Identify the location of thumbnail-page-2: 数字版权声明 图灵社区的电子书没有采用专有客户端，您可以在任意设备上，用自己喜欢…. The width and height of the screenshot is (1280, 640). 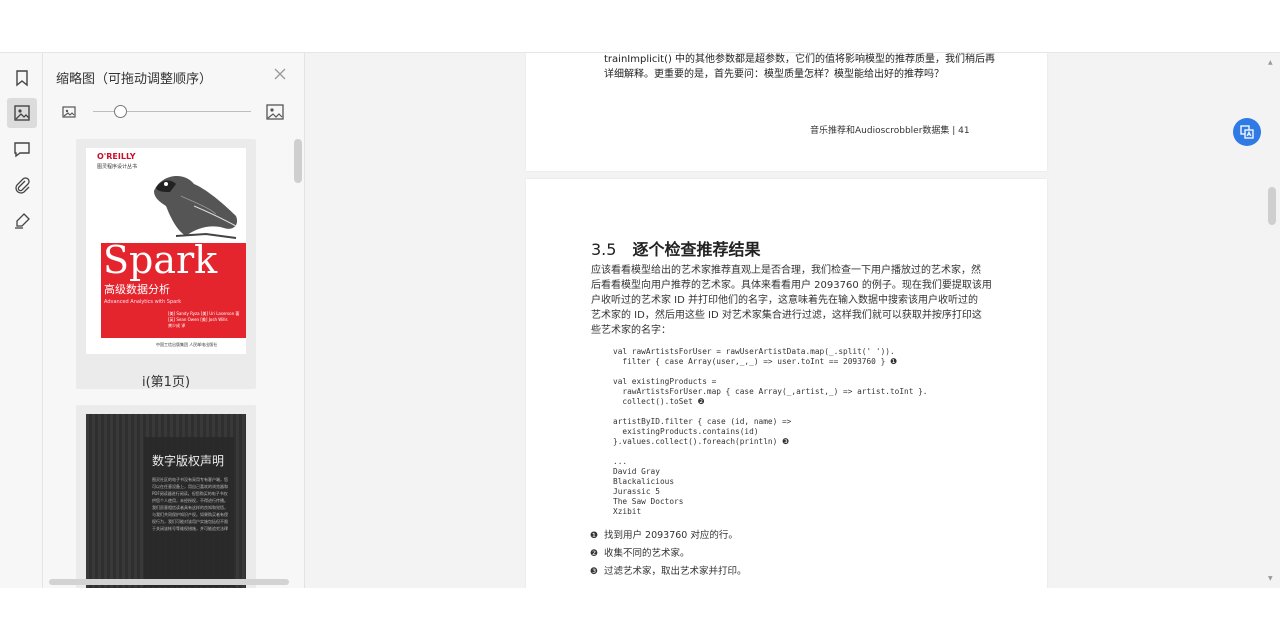
(166, 496).